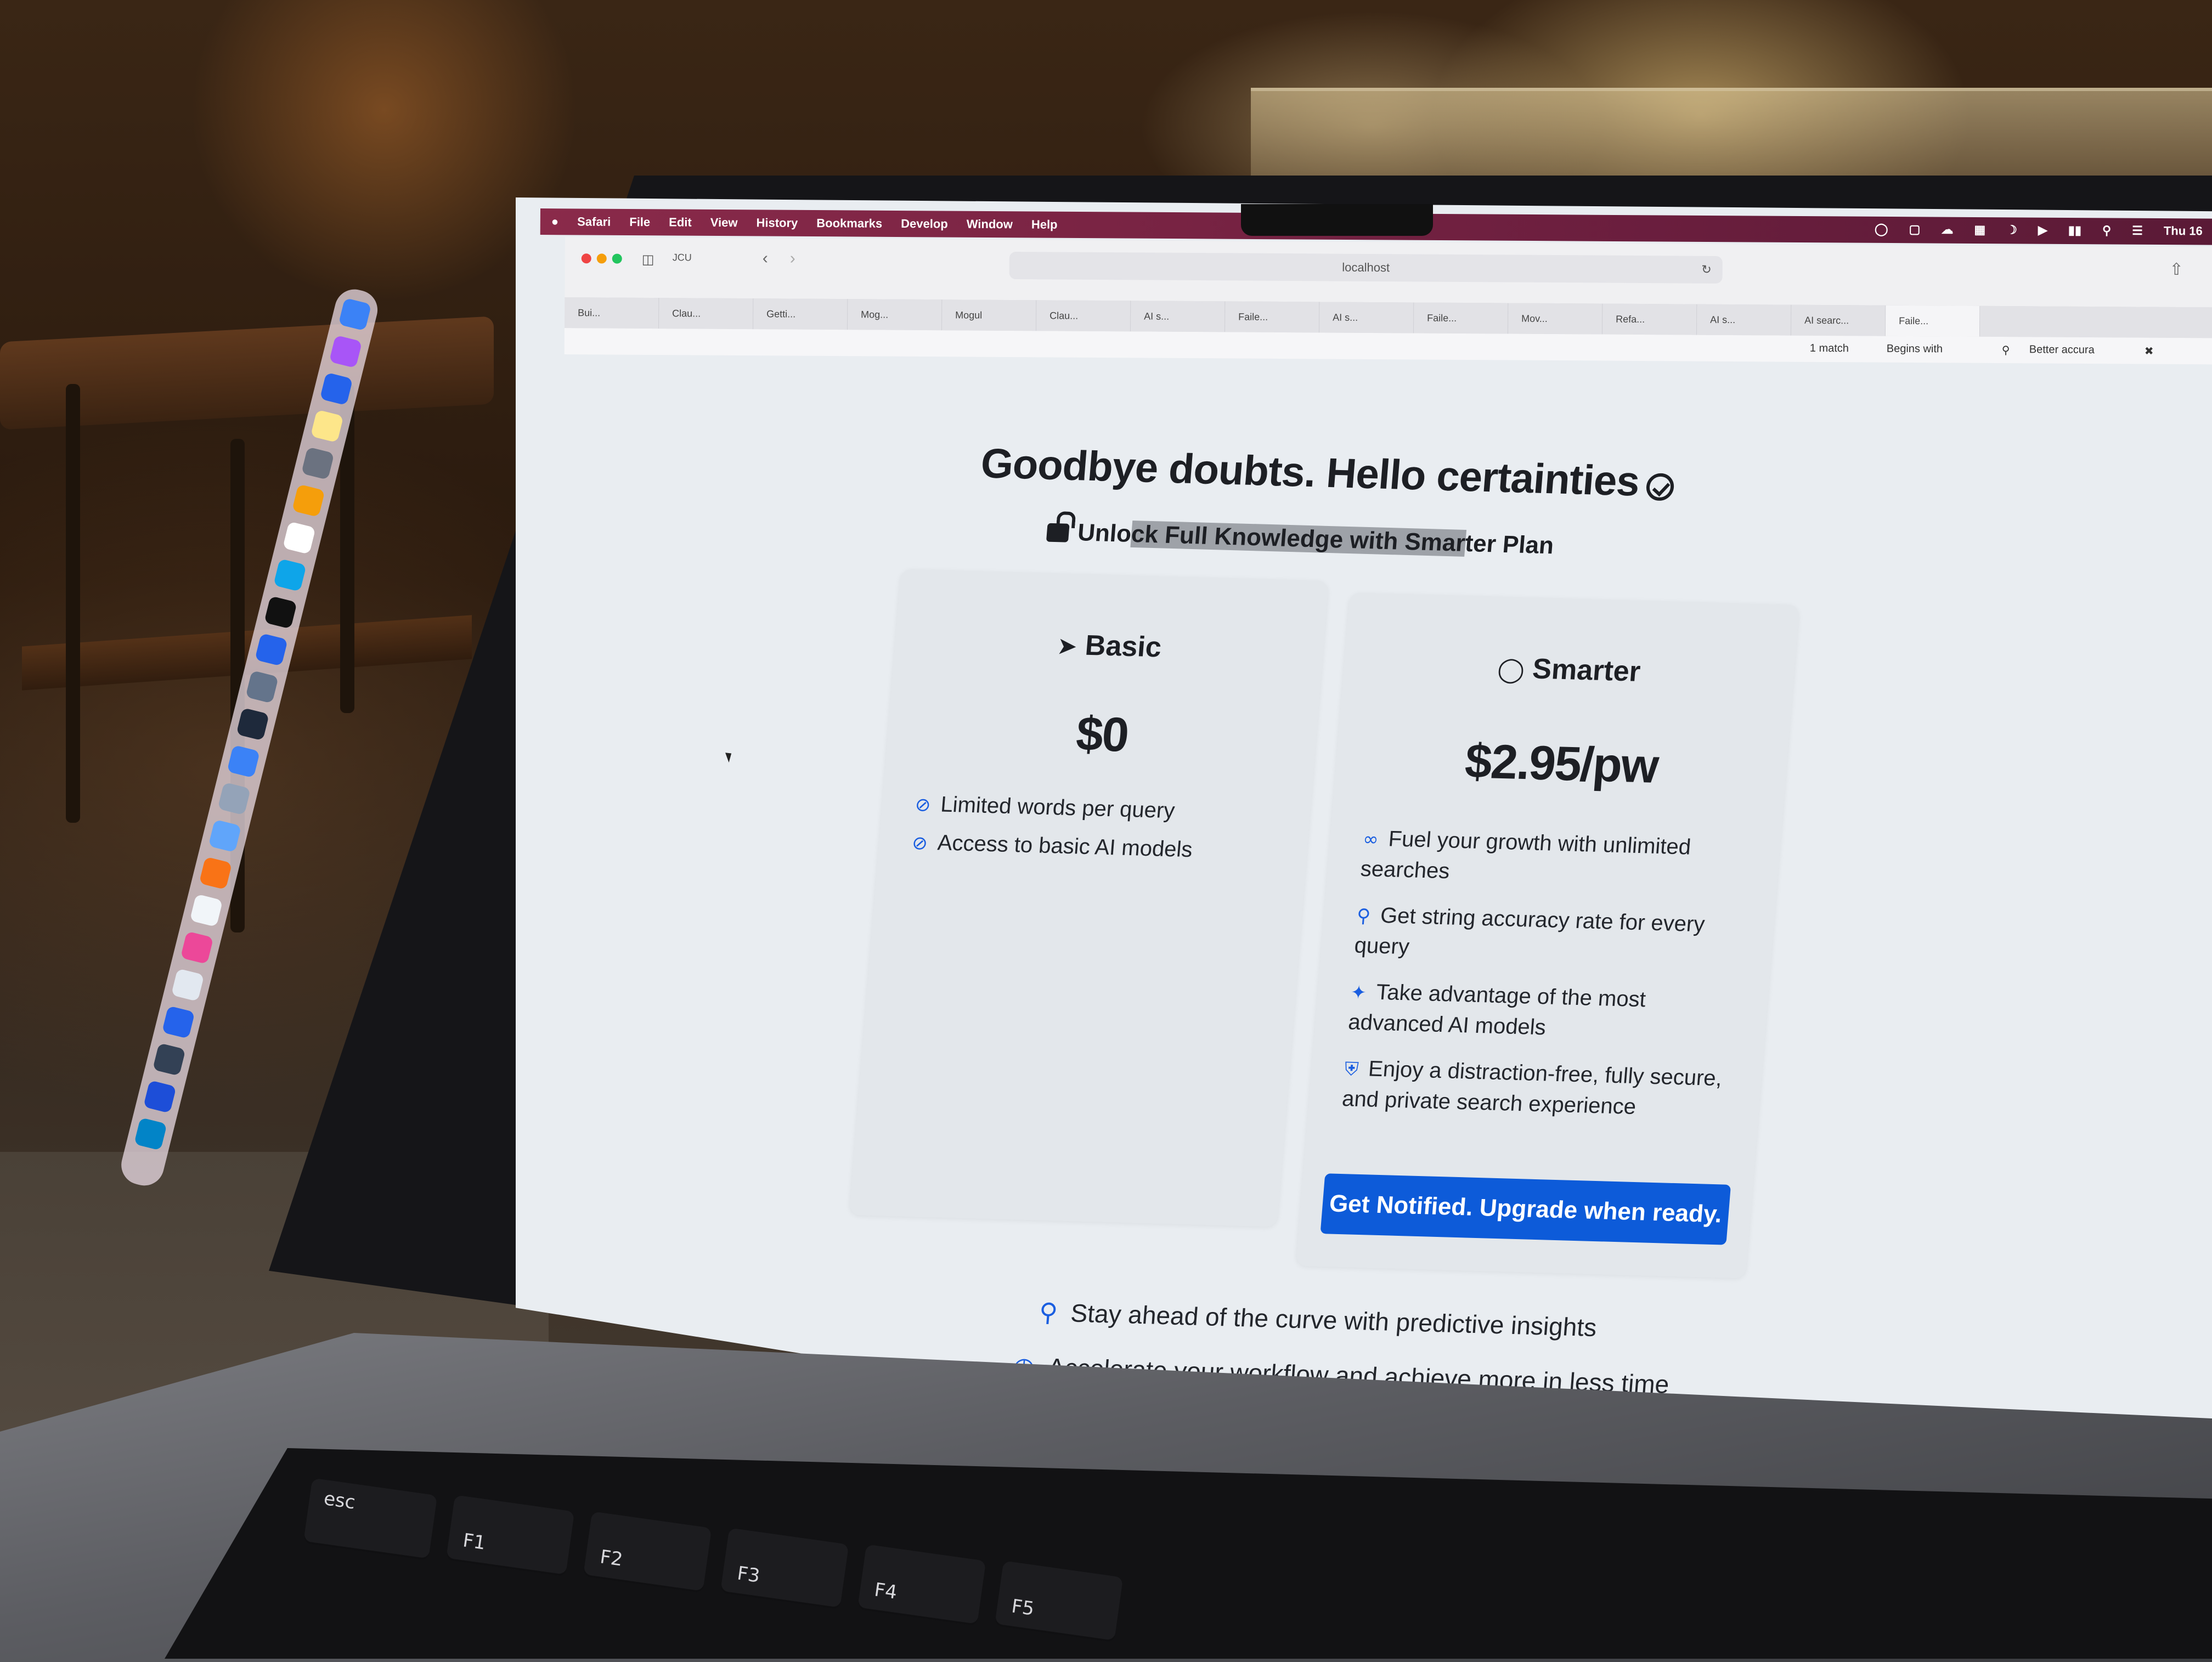 The image size is (2212, 1662). Describe the element at coordinates (2138, 231) in the screenshot. I see `control-center-icon: ☰` at that location.